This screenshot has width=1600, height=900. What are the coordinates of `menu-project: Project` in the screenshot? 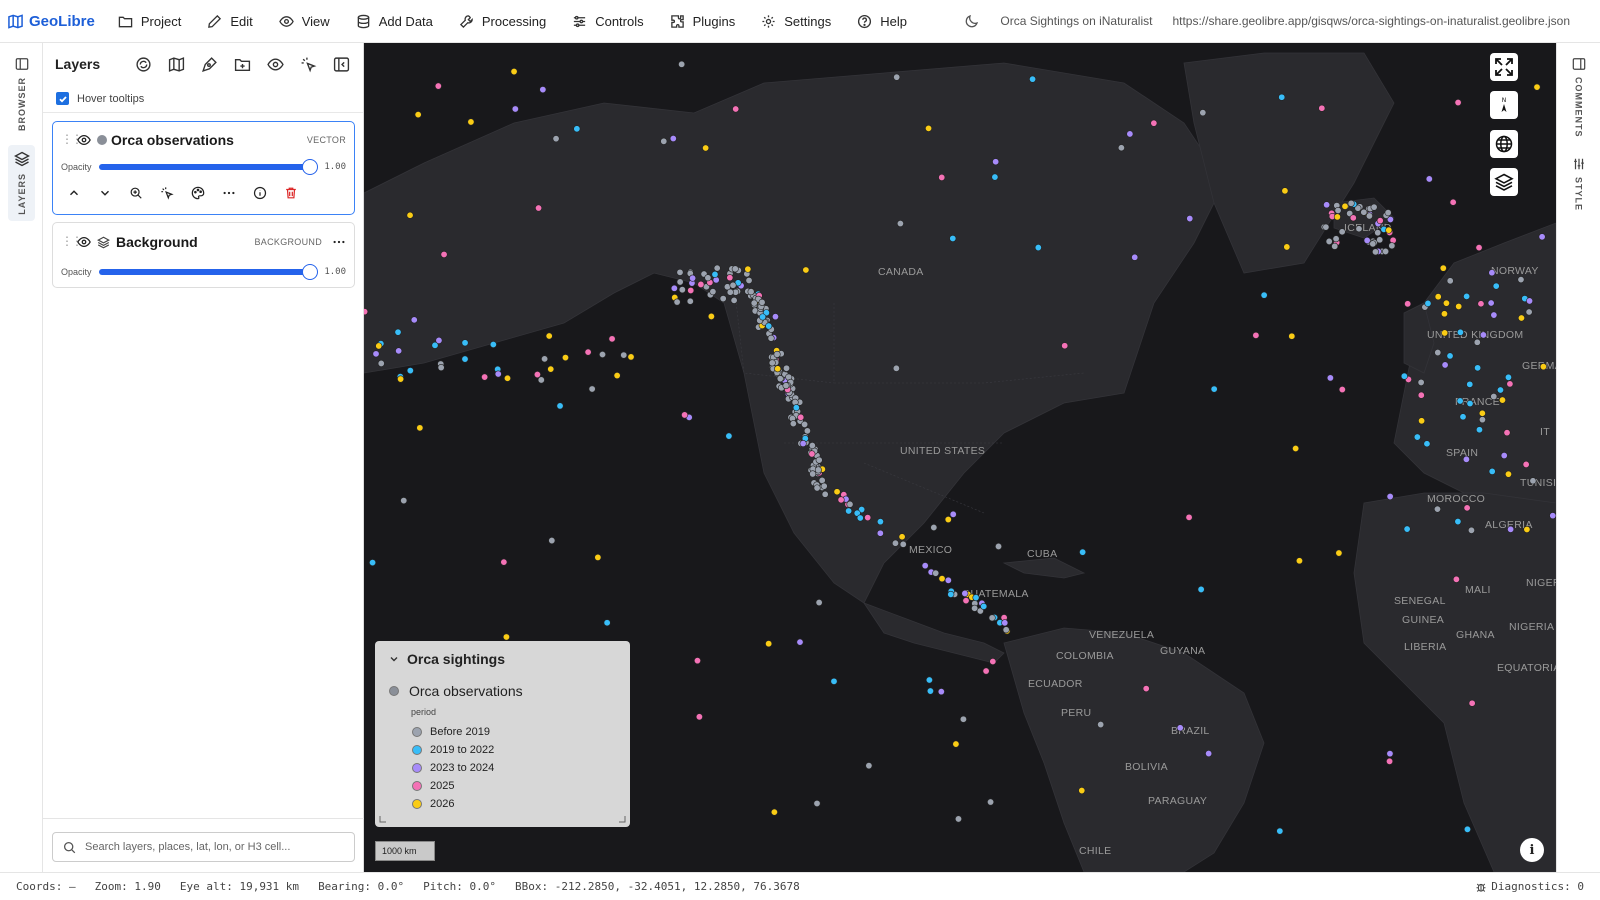 It's located at (149, 21).